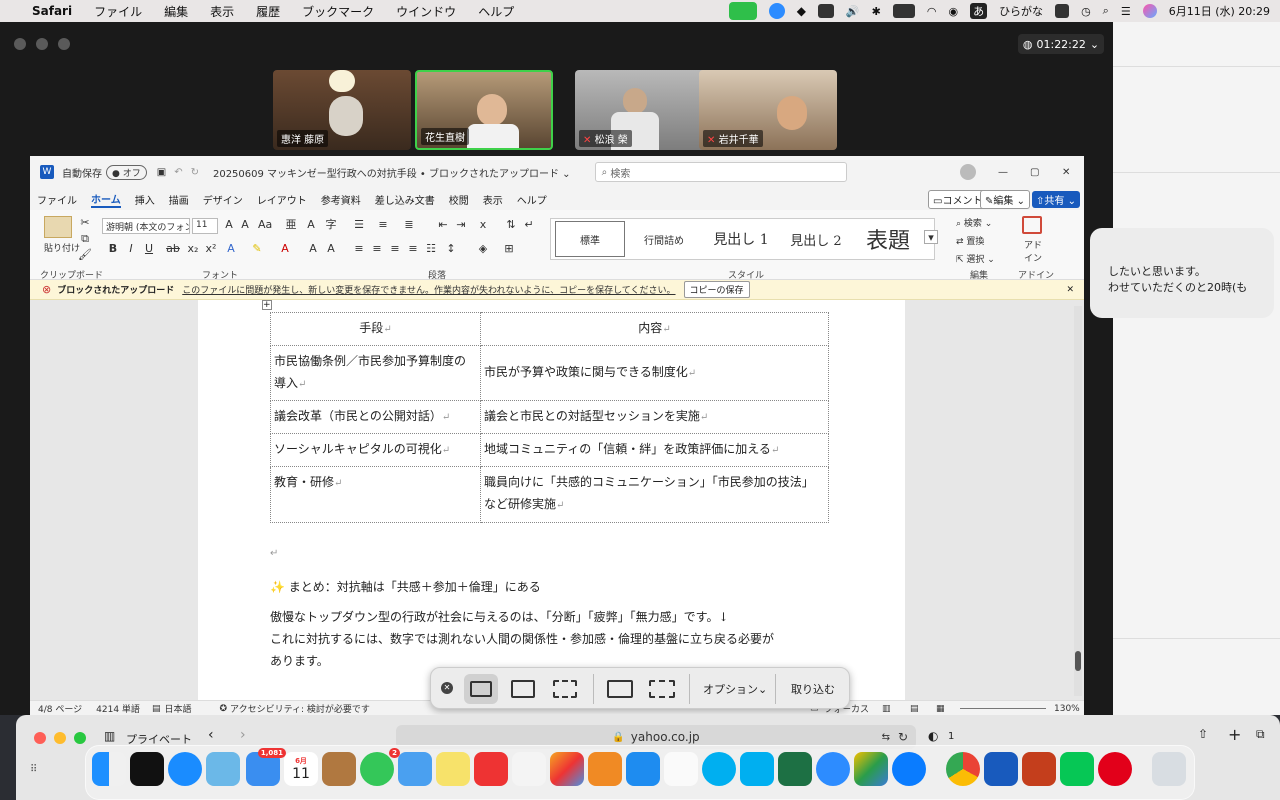 The image size is (1280, 800). What do you see at coordinates (52, 11) in the screenshot?
I see `menu-app-name: Safari` at bounding box center [52, 11].